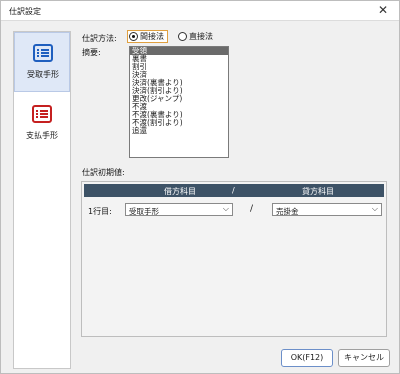 Image resolution: width=400 pixels, height=374 pixels. I want to click on sidebar-item-payable-notes: 支払手形, so click(42, 124).